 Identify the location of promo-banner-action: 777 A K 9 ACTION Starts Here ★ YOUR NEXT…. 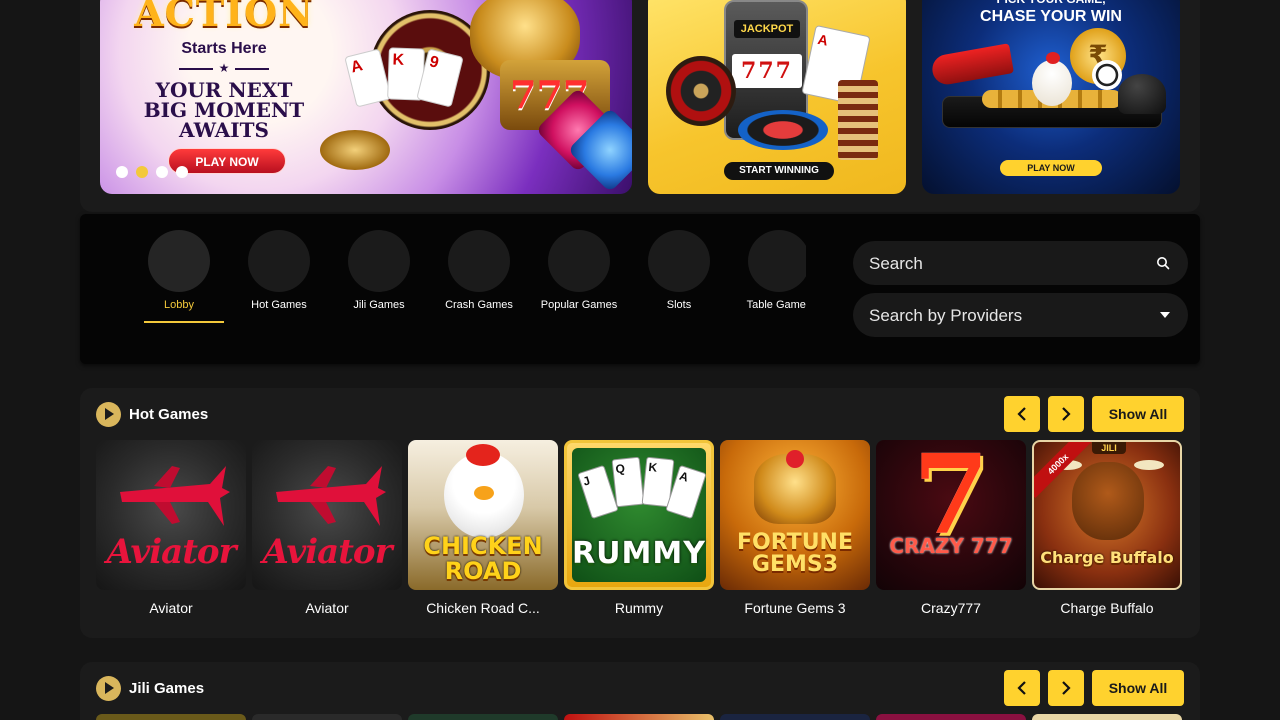
(366, 97).